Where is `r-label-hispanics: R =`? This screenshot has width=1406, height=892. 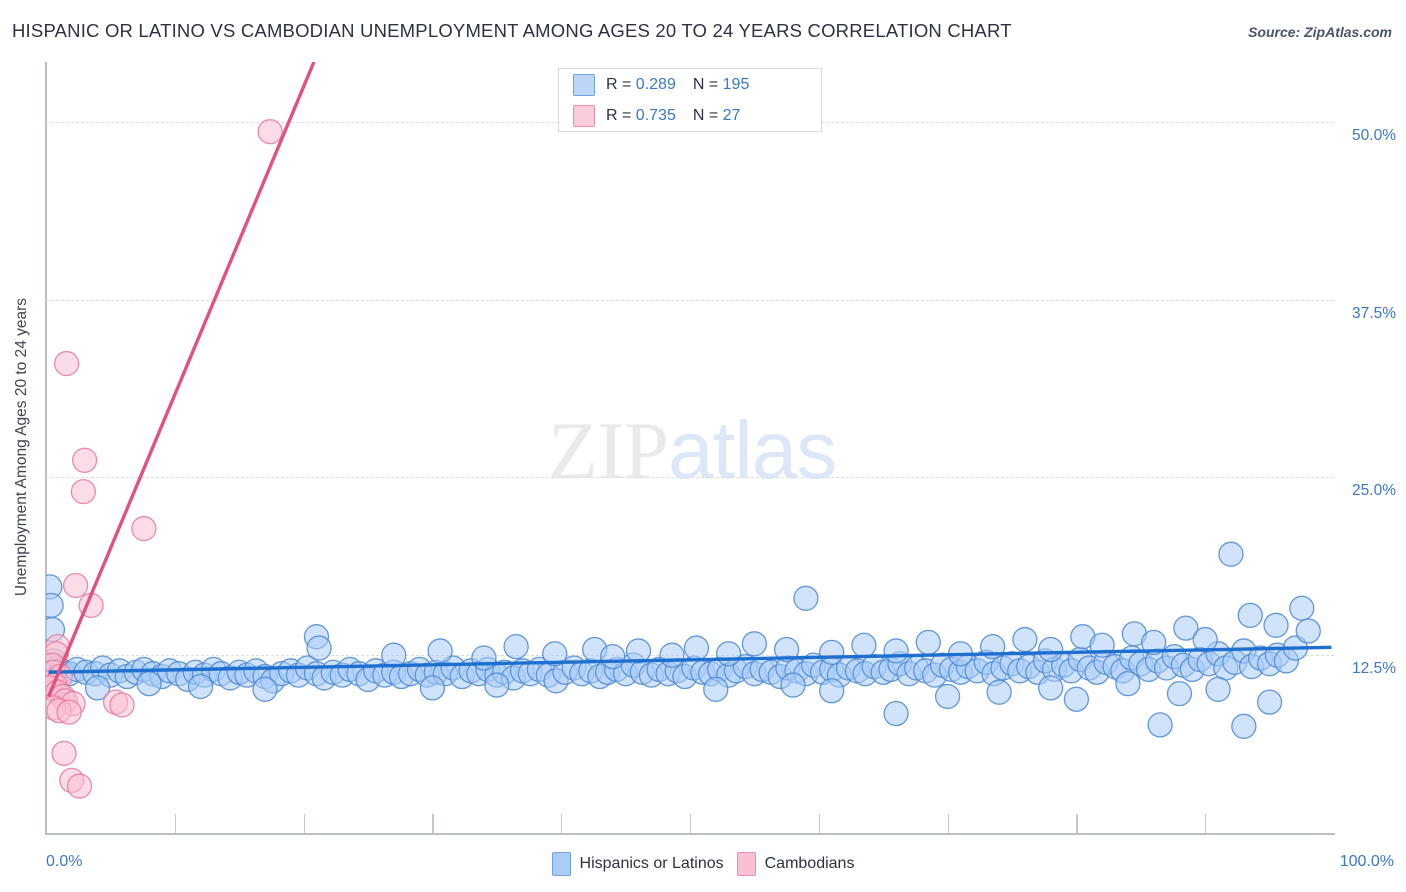 r-label-hispanics: R = is located at coordinates (619, 84).